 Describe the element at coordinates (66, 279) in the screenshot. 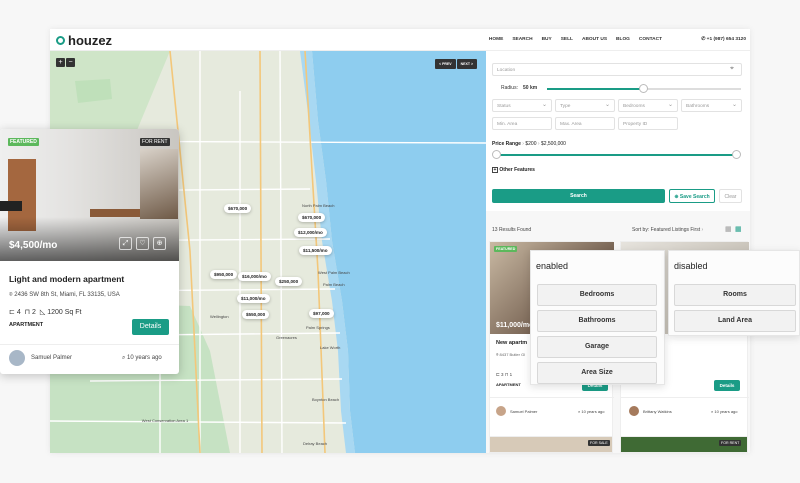

I see `property-title: Light and modern apartment` at that location.